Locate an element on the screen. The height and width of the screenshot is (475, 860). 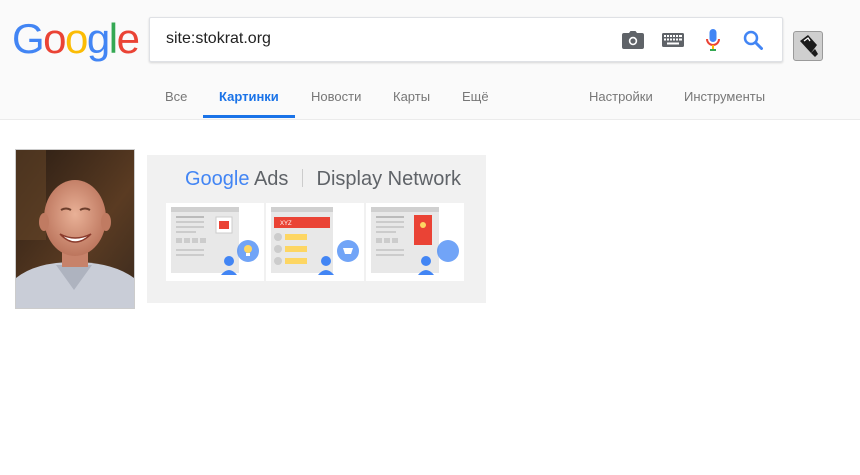
logo-letter: e is located at coordinates (128, 38).